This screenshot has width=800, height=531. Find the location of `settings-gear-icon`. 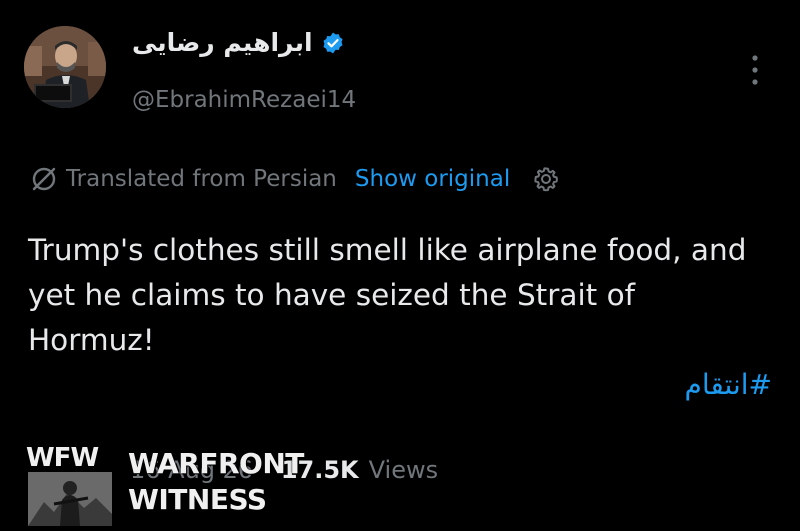

settings-gear-icon is located at coordinates (546, 179).